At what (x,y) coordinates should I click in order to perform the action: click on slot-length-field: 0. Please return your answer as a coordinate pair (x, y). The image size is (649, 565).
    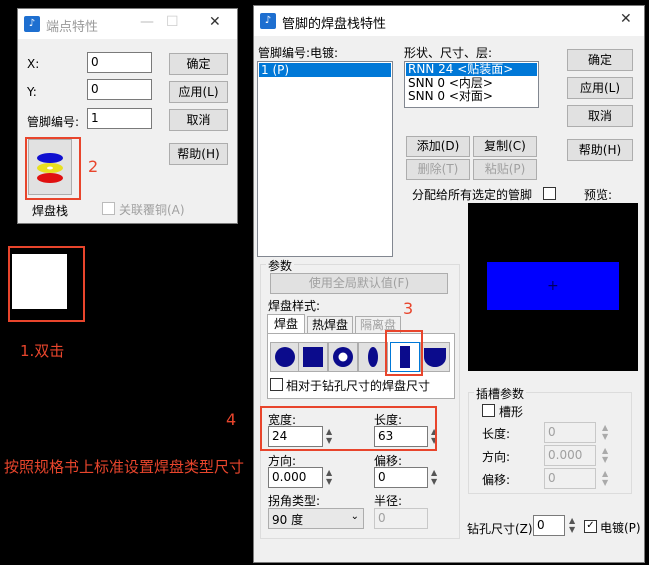
    Looking at the image, I should click on (570, 432).